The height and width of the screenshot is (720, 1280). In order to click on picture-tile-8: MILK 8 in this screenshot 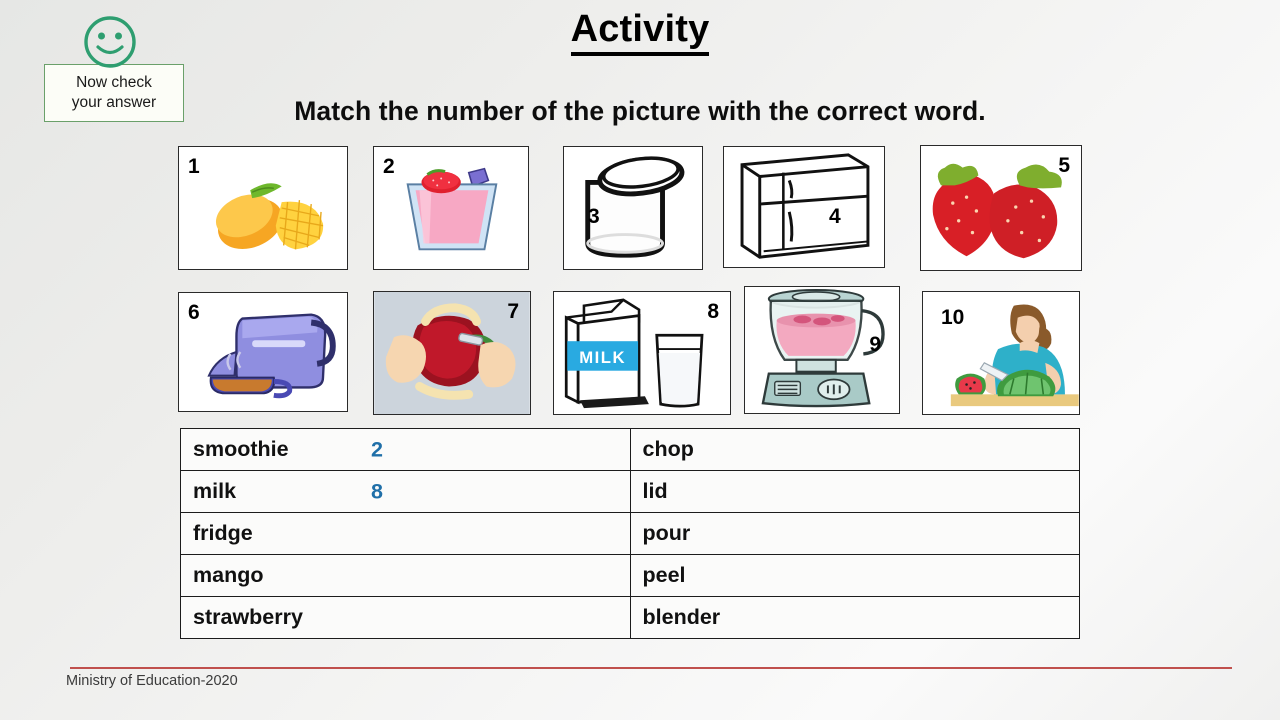, I will do `click(642, 353)`.